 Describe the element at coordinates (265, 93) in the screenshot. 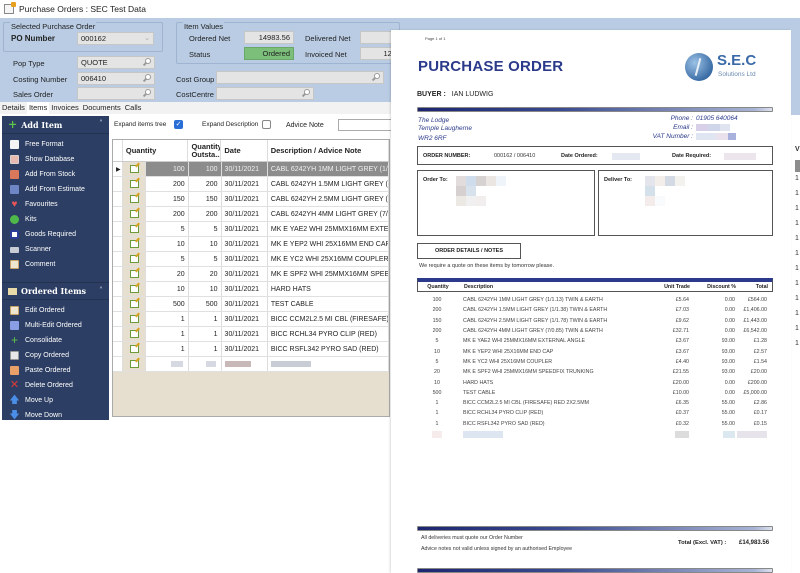

I see `cost-centre-field` at that location.